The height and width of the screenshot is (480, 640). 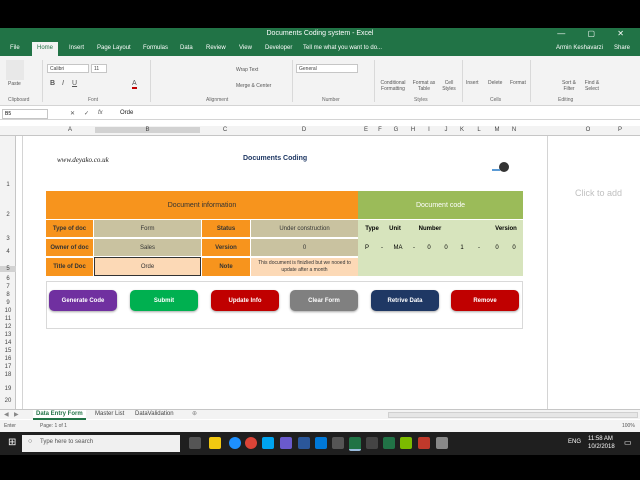 What do you see at coordinates (8, 287) in the screenshot?
I see `row-header: 7` at bounding box center [8, 287].